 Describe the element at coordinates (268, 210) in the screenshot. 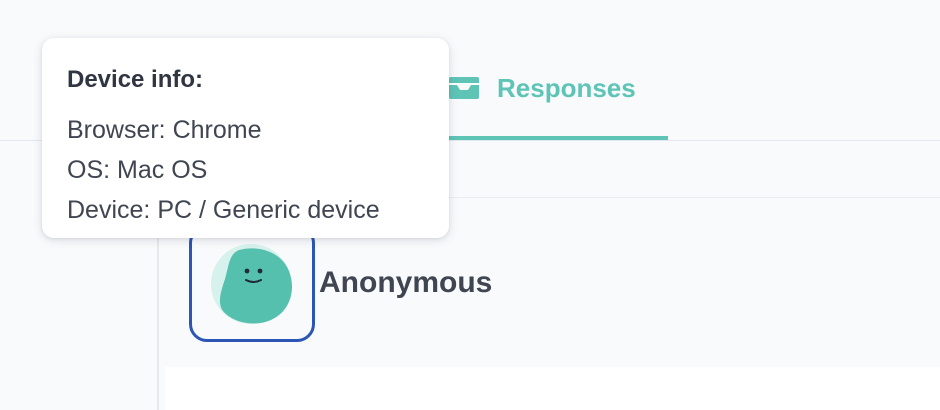

I see `device-value: PC / Generic device` at that location.